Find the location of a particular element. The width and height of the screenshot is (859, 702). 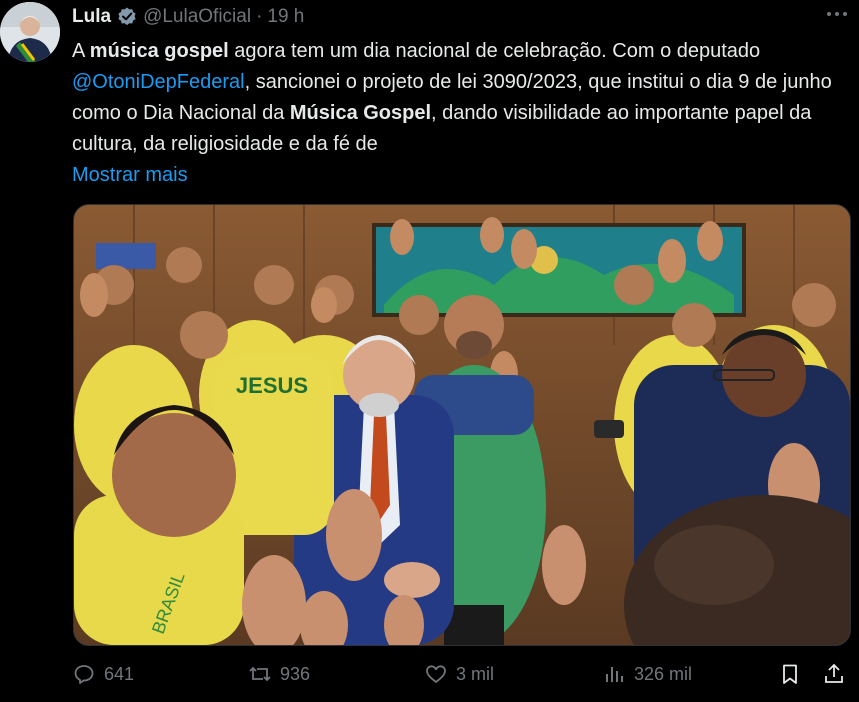

show-more-link: Mostrar mais is located at coordinates (130, 175).